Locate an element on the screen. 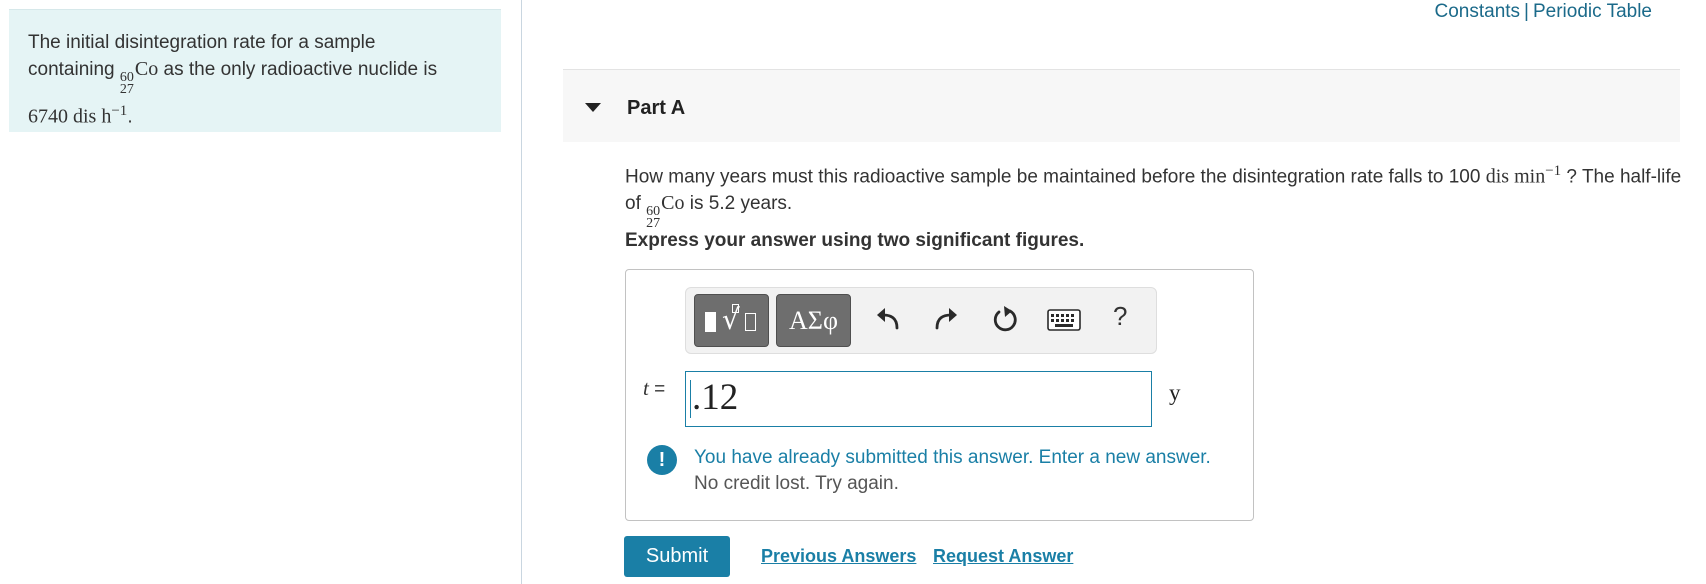  equals-sign: = is located at coordinates (660, 389).